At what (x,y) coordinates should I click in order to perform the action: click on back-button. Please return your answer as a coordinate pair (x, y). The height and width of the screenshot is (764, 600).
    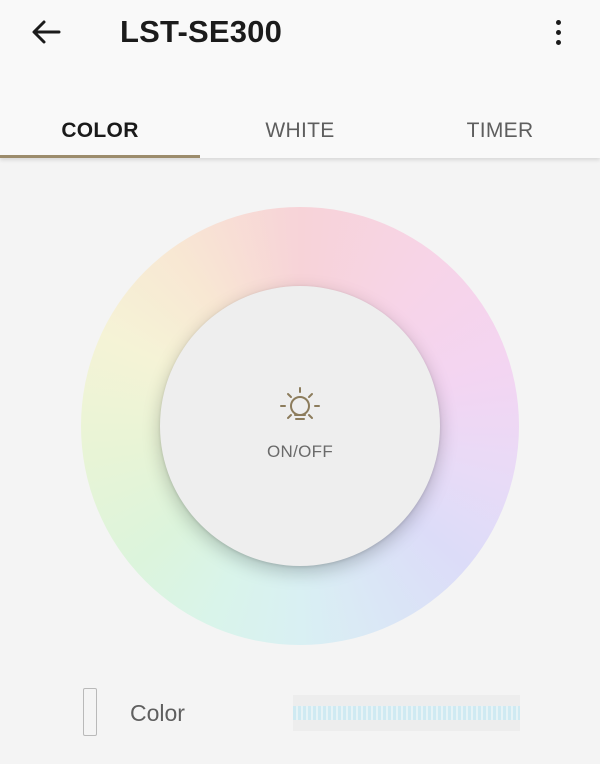
    Looking at the image, I should click on (46, 32).